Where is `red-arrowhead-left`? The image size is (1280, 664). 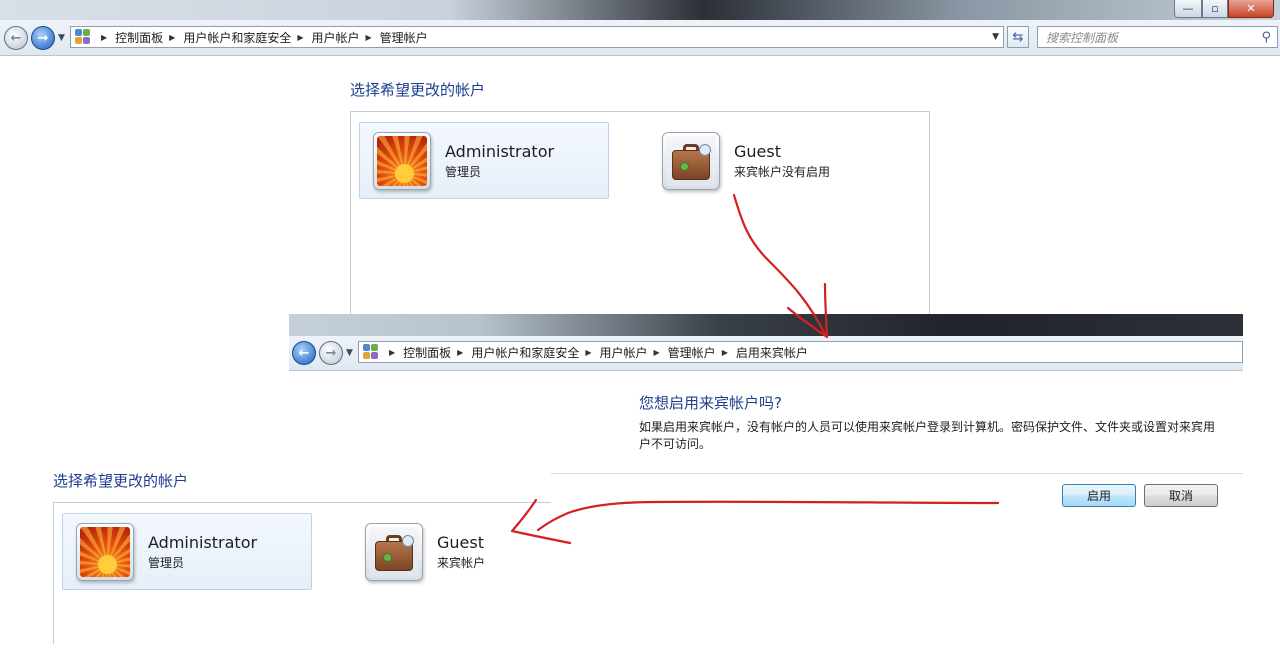 red-arrowhead-left is located at coordinates (541, 521).